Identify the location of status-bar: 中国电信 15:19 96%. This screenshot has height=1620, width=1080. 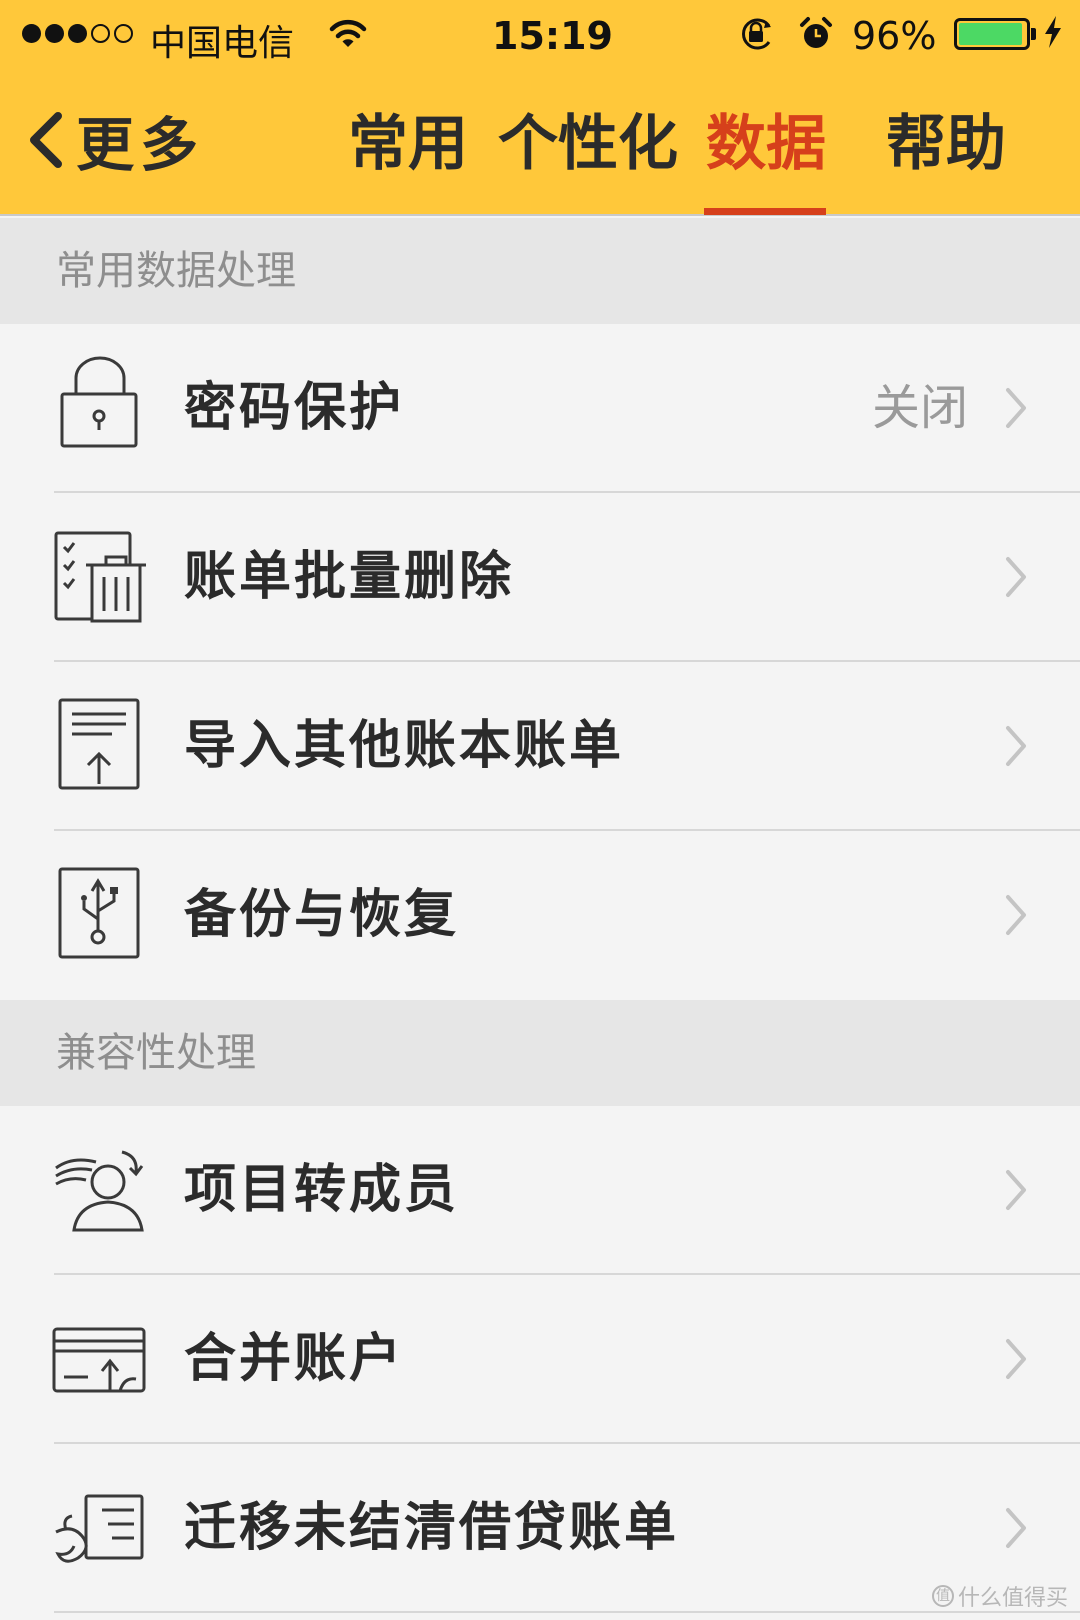
(540, 36).